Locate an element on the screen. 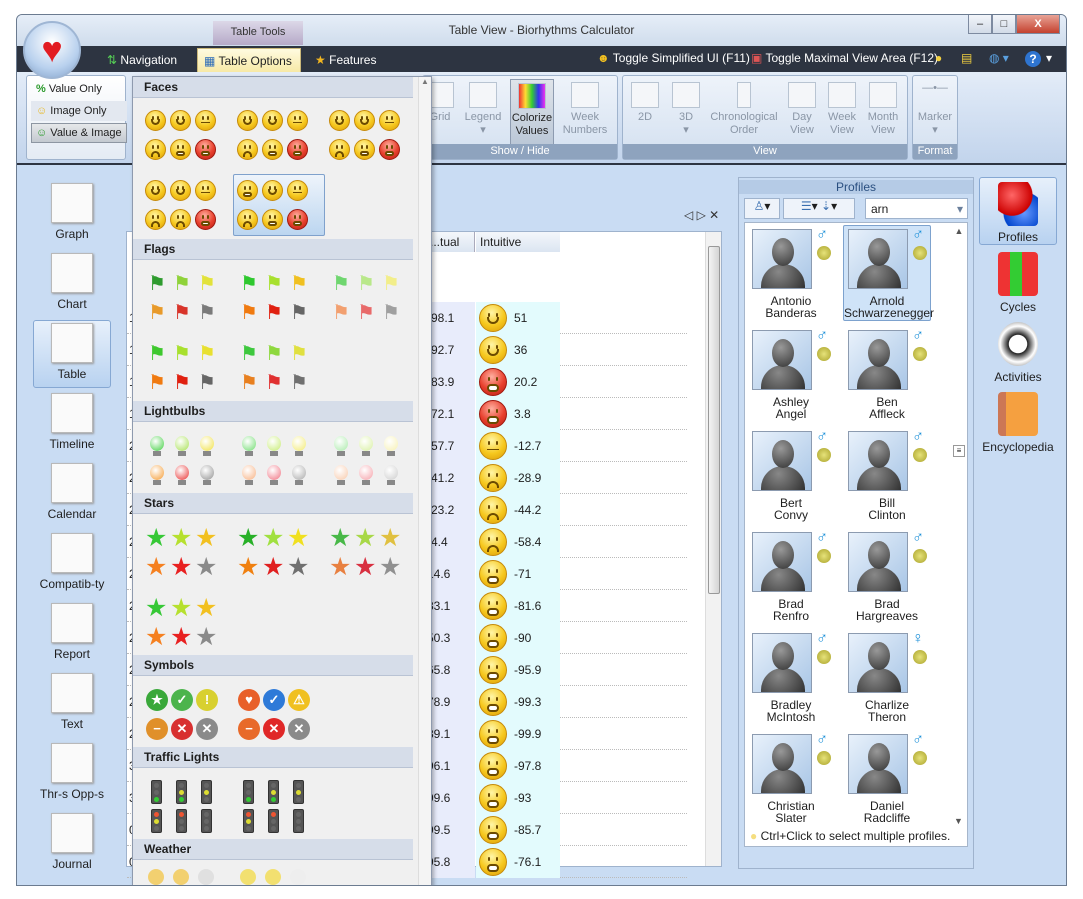  lightbulb-icon: ● is located at coordinates (938, 58).